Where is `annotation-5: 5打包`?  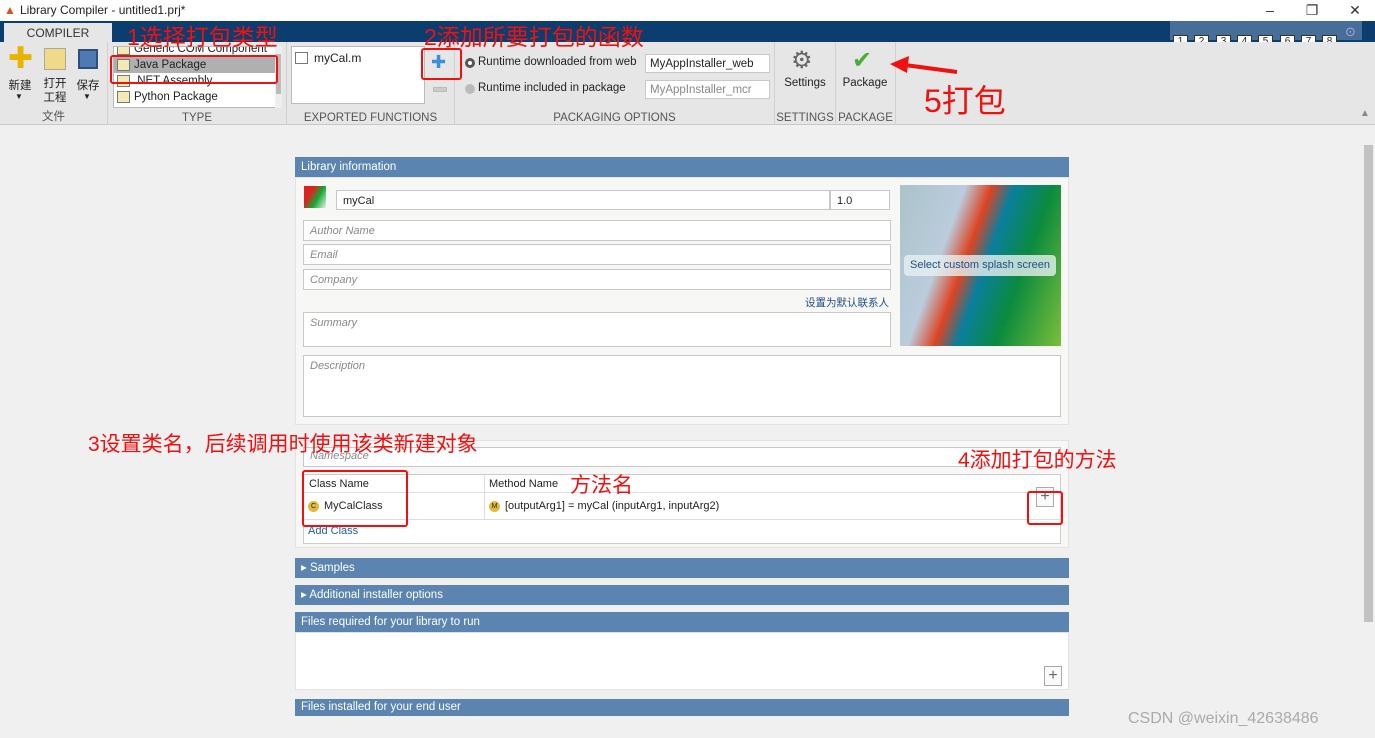
annotation-5: 5打包 is located at coordinates (965, 101).